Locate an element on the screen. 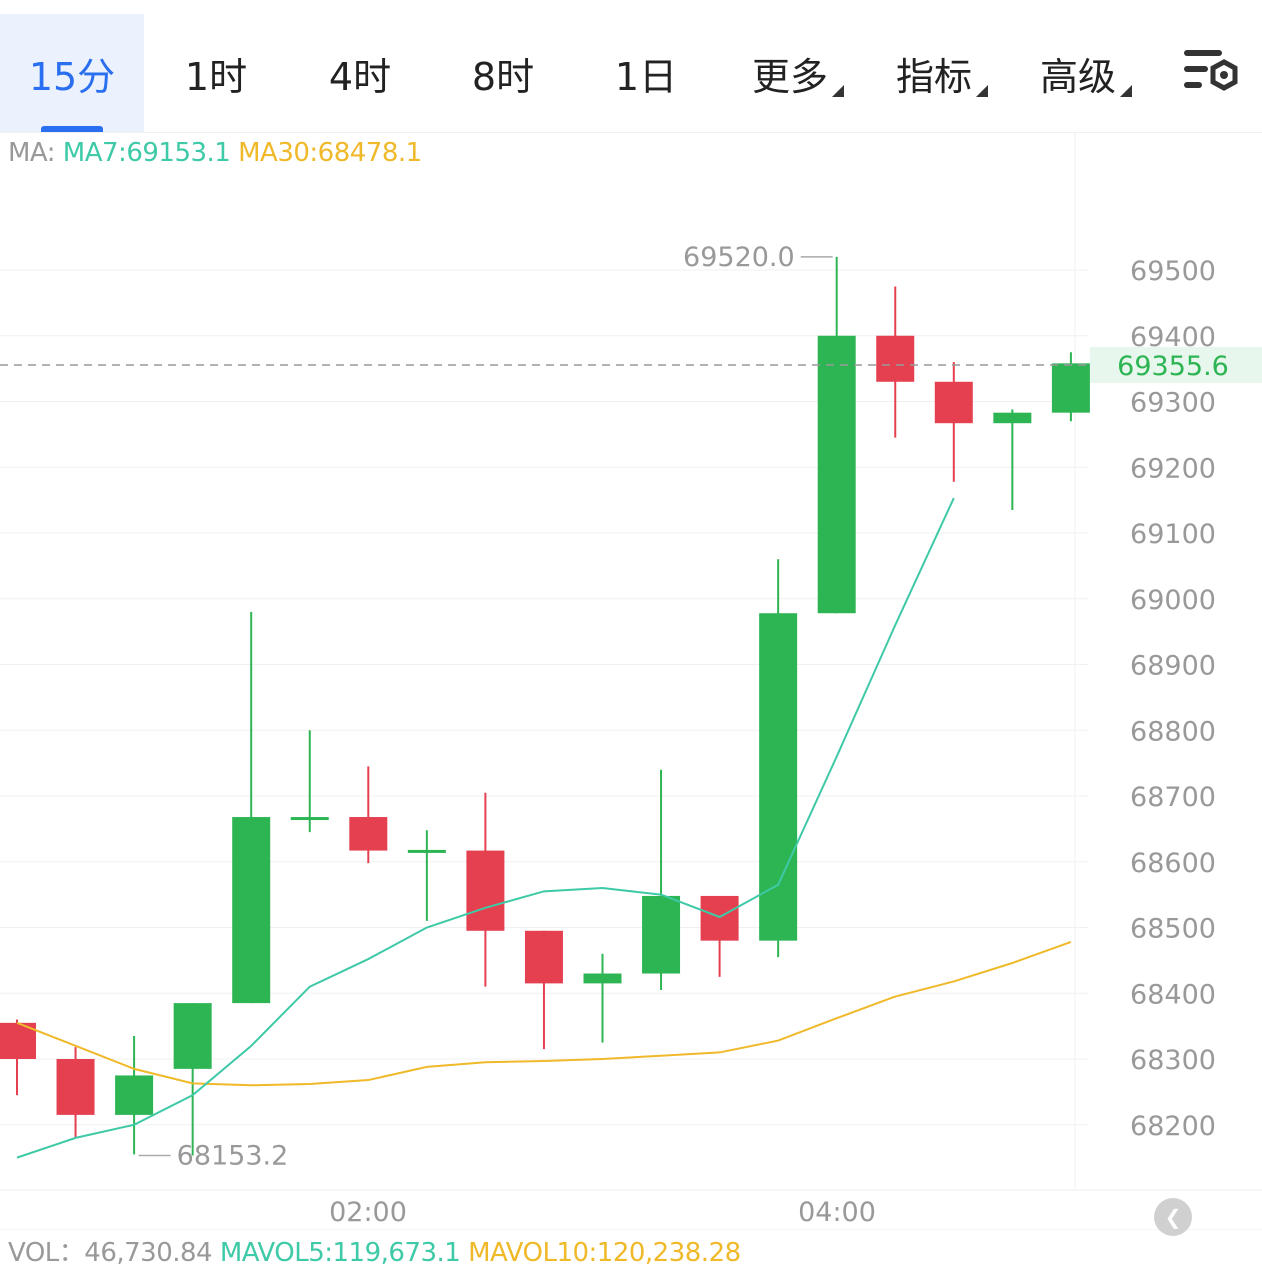  current-price-label: 69355.6 is located at coordinates (1173, 366).